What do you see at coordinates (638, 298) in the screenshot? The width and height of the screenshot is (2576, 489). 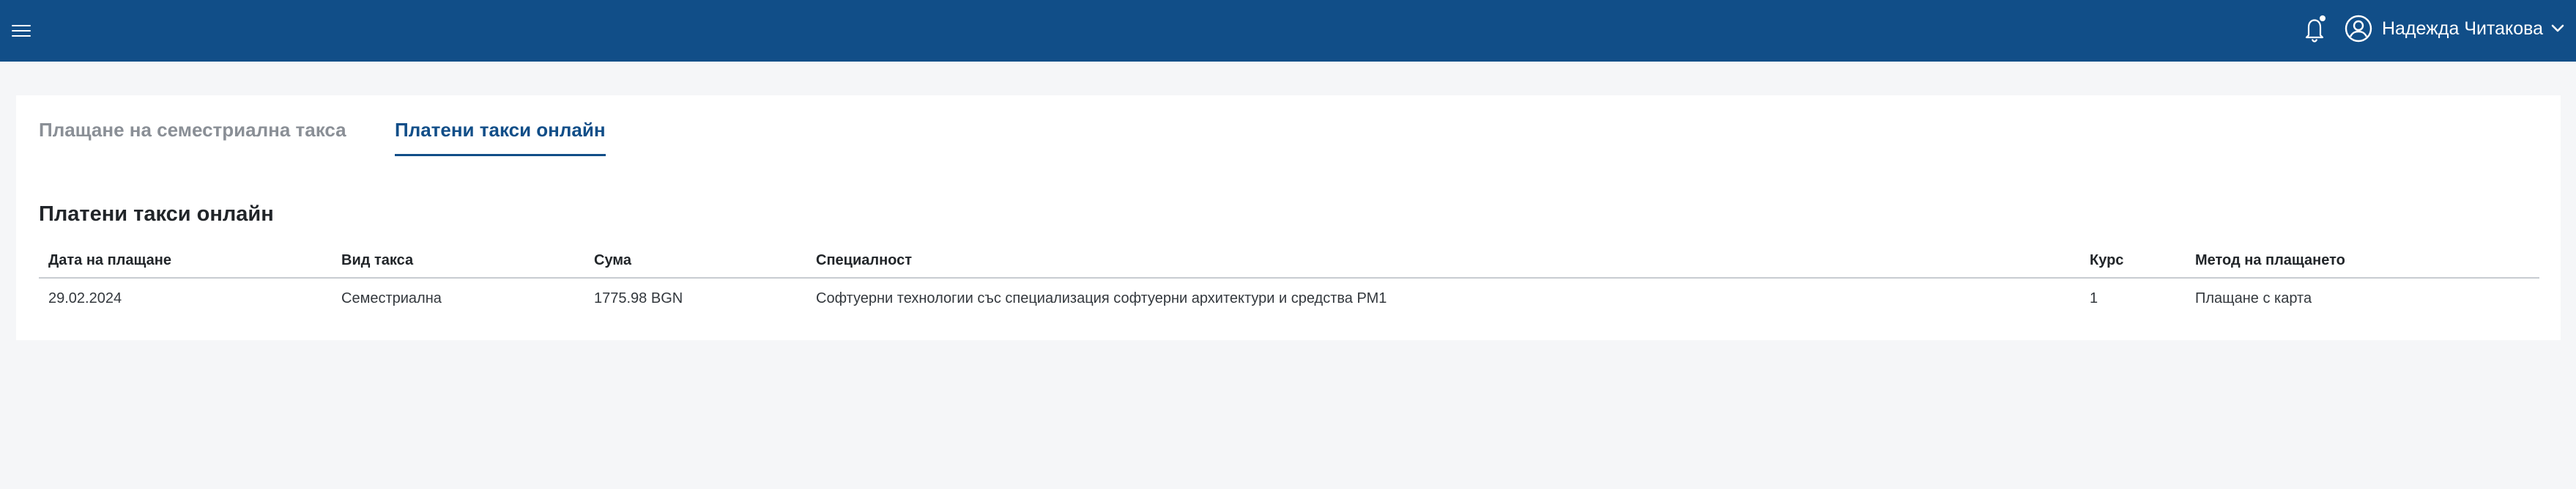 I see `cell-amount: 1775.98 BGN` at bounding box center [638, 298].